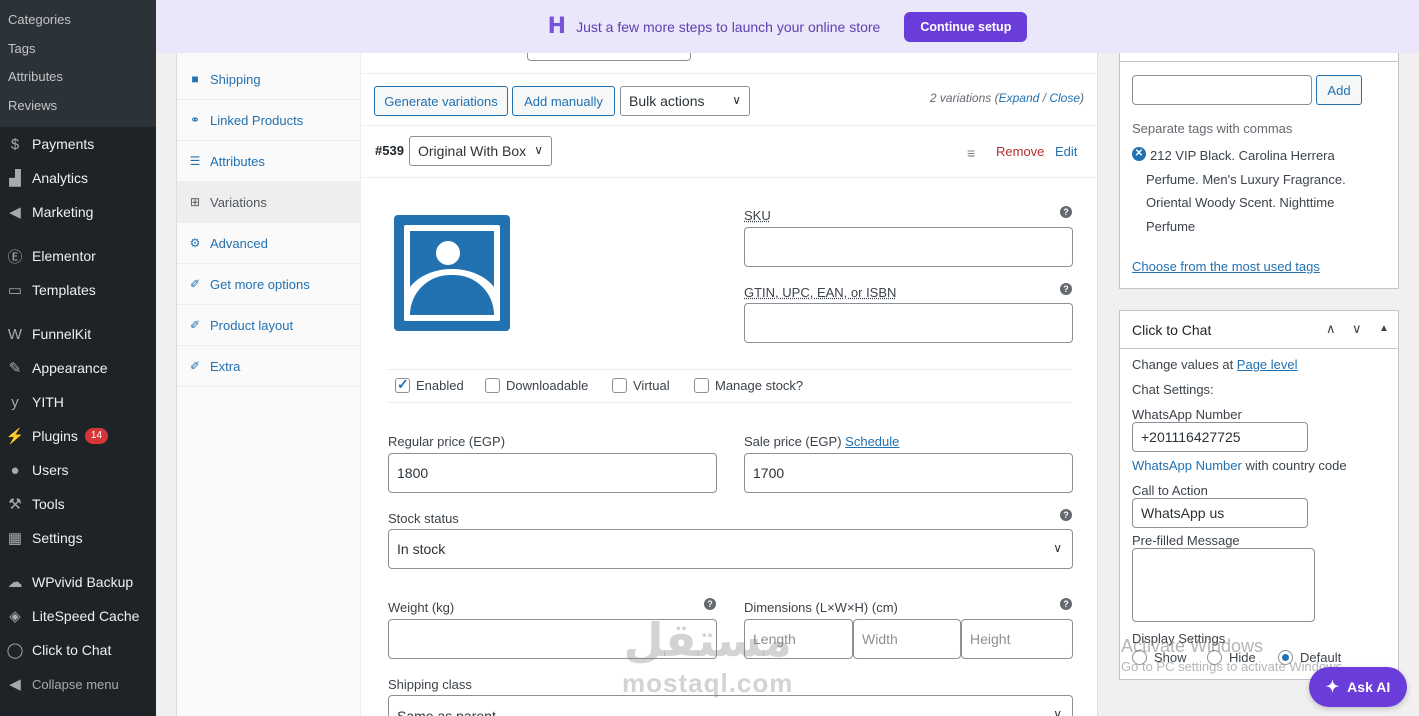  What do you see at coordinates (1332, 687) in the screenshot?
I see `sparkle-icon: ✦` at bounding box center [1332, 687].